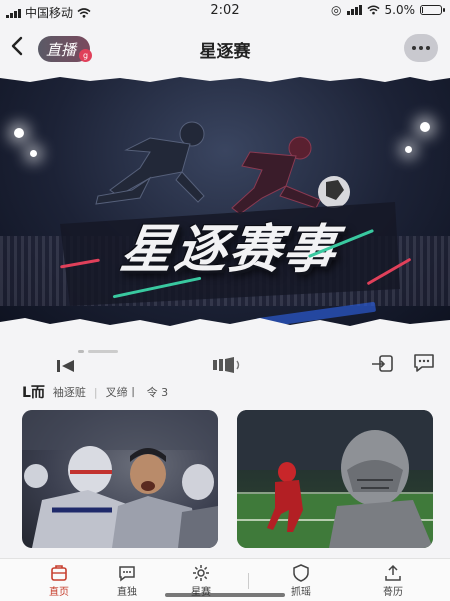 The image size is (450, 601). Describe the element at coordinates (248, 581) in the screenshot. I see `tab-divider` at that location.